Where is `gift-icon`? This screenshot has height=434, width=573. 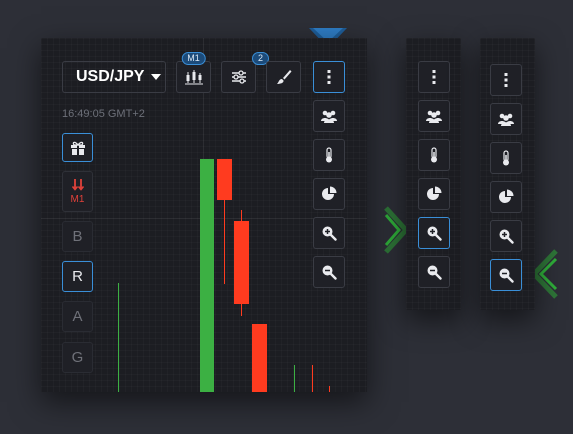
gift-icon is located at coordinates (77, 148).